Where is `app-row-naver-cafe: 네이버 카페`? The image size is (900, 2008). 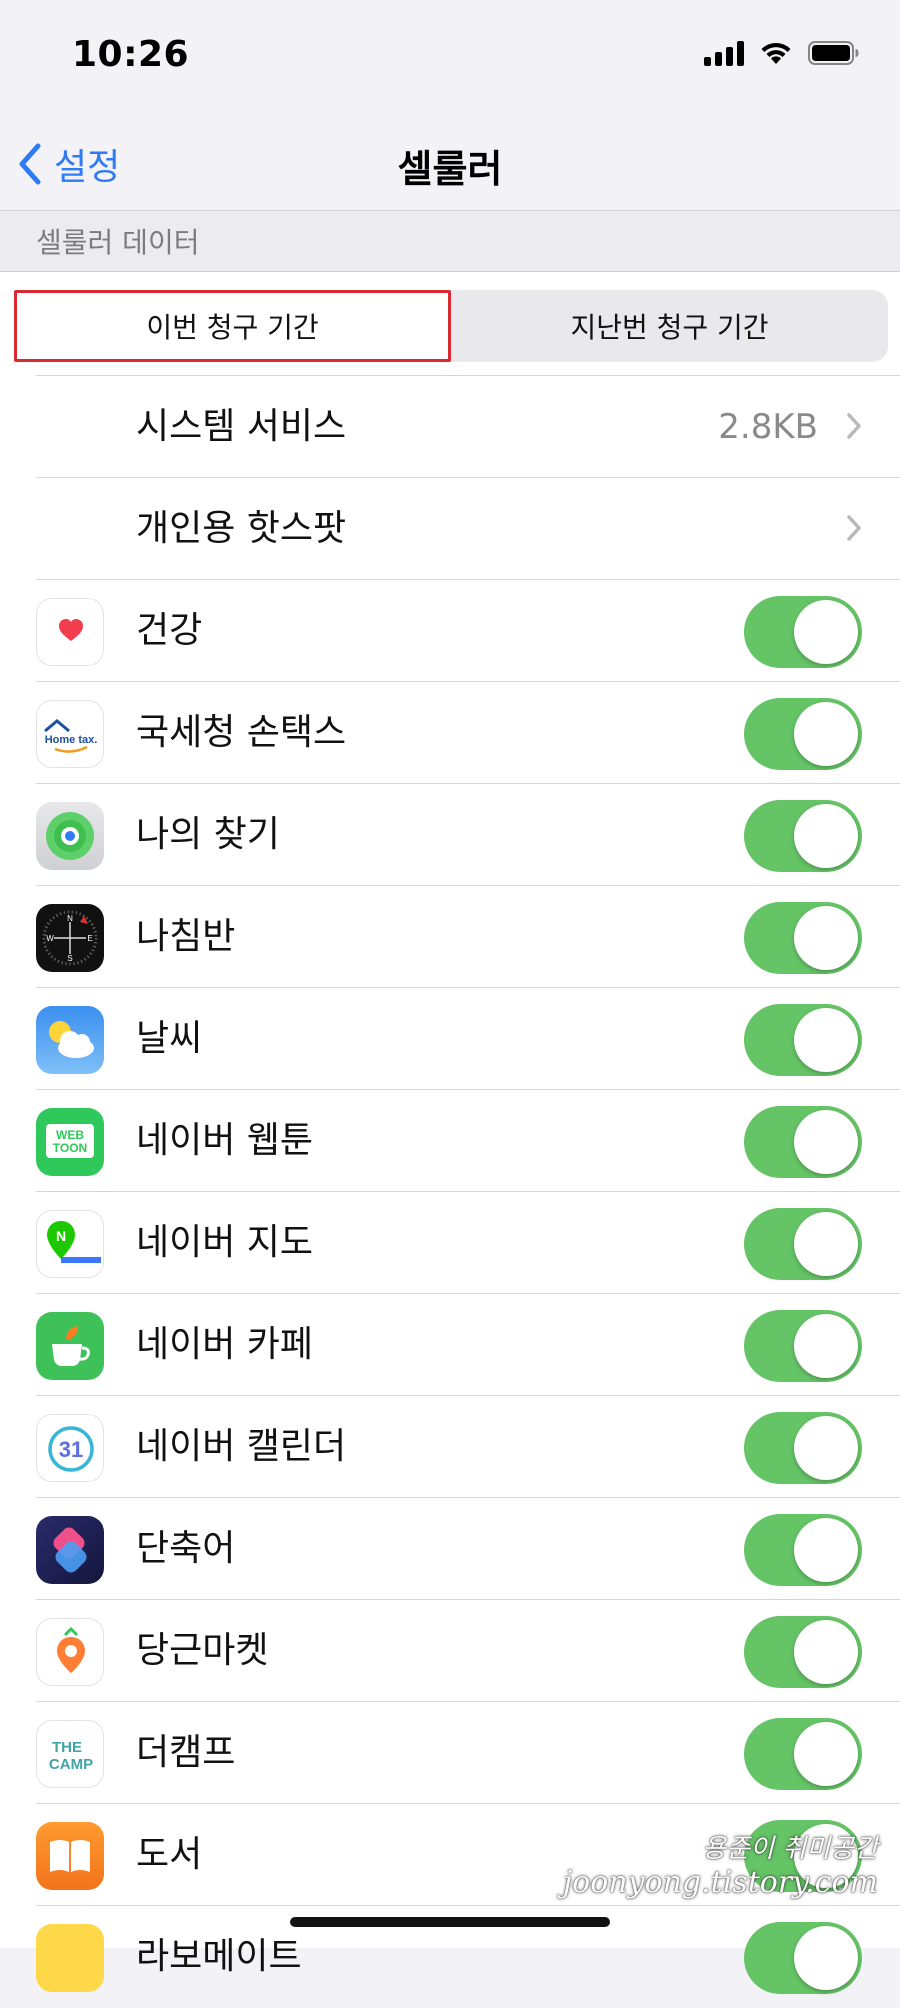
app-row-naver-cafe: 네이버 카페 is located at coordinates (450, 1345).